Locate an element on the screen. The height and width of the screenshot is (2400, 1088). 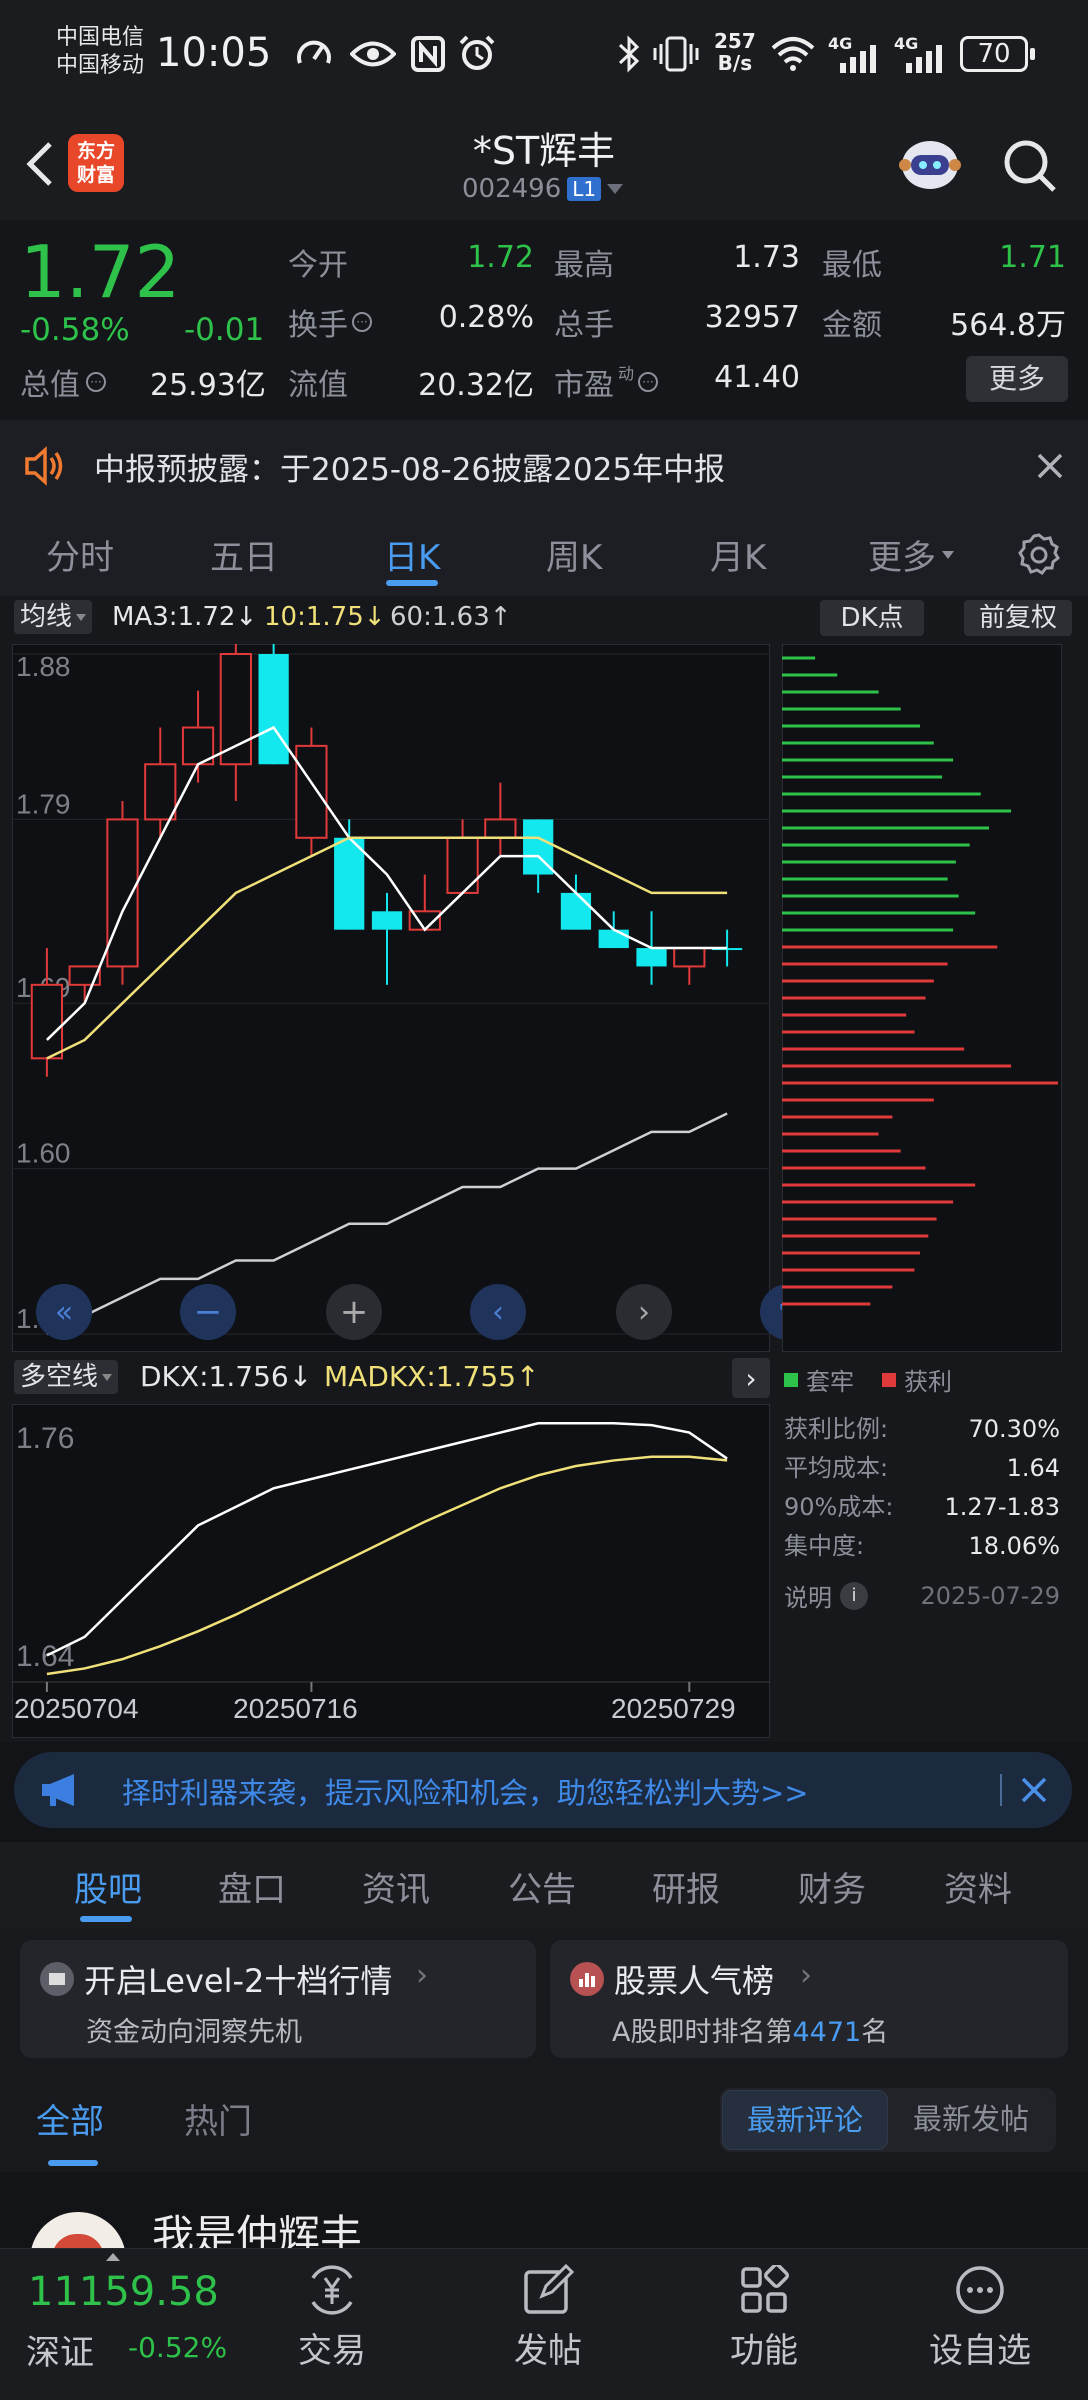
gear-icon is located at coordinates (1039, 555).